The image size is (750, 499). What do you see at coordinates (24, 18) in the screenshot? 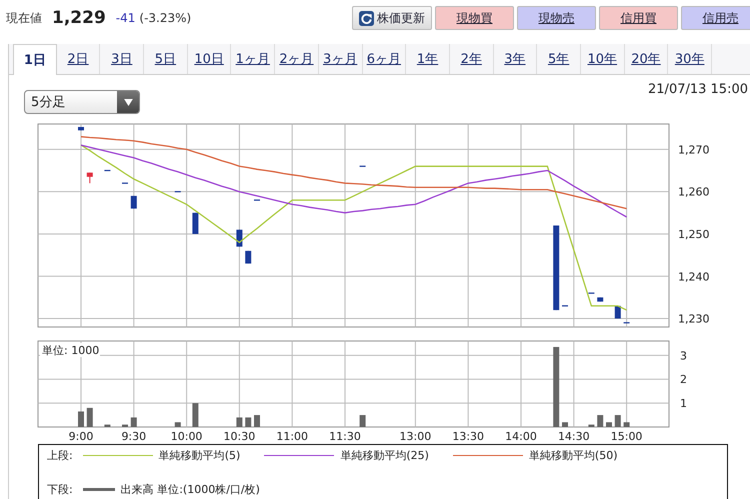
I see `current-price-label: 現在値` at bounding box center [24, 18].